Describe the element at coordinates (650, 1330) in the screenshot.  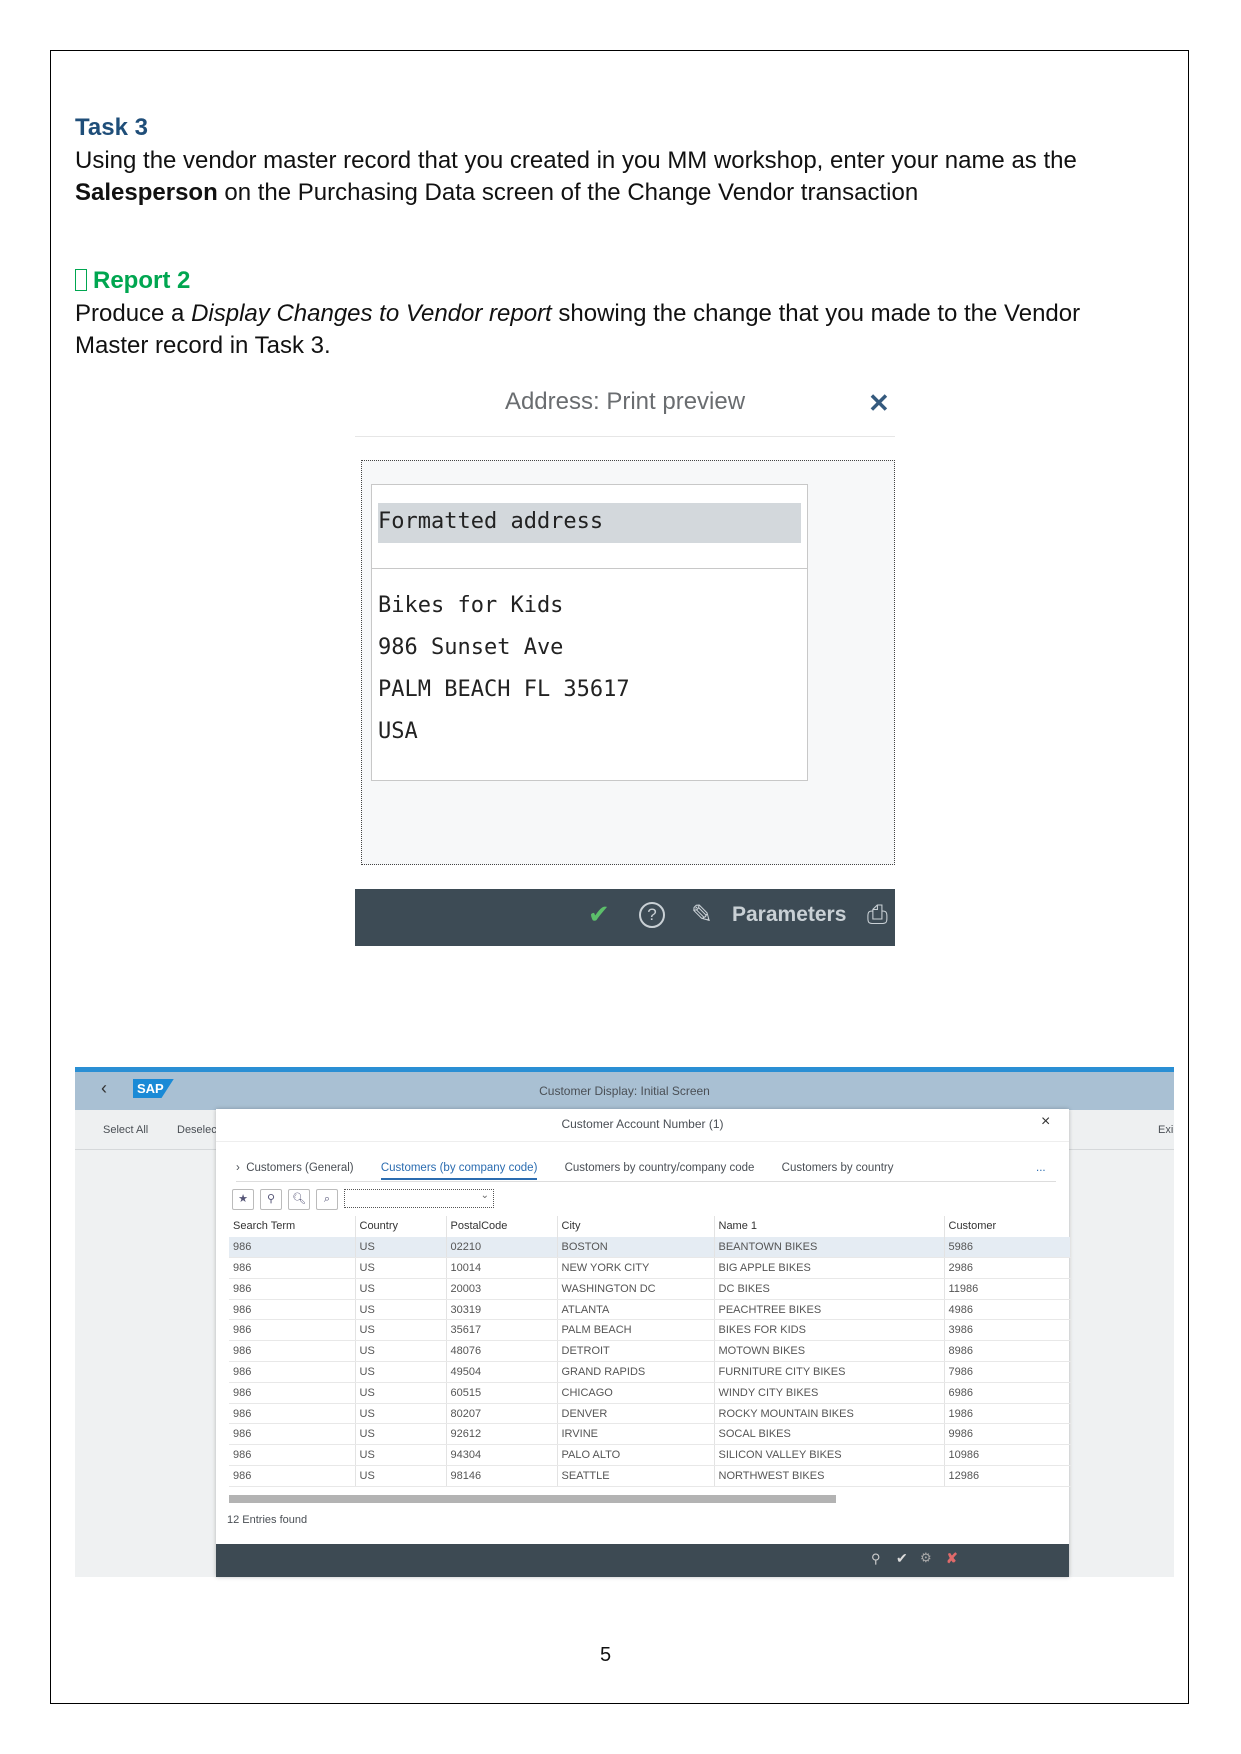
I see `table-row: 986 US 35617 PALM BEACH BIKES FOR KIDS 3986` at that location.